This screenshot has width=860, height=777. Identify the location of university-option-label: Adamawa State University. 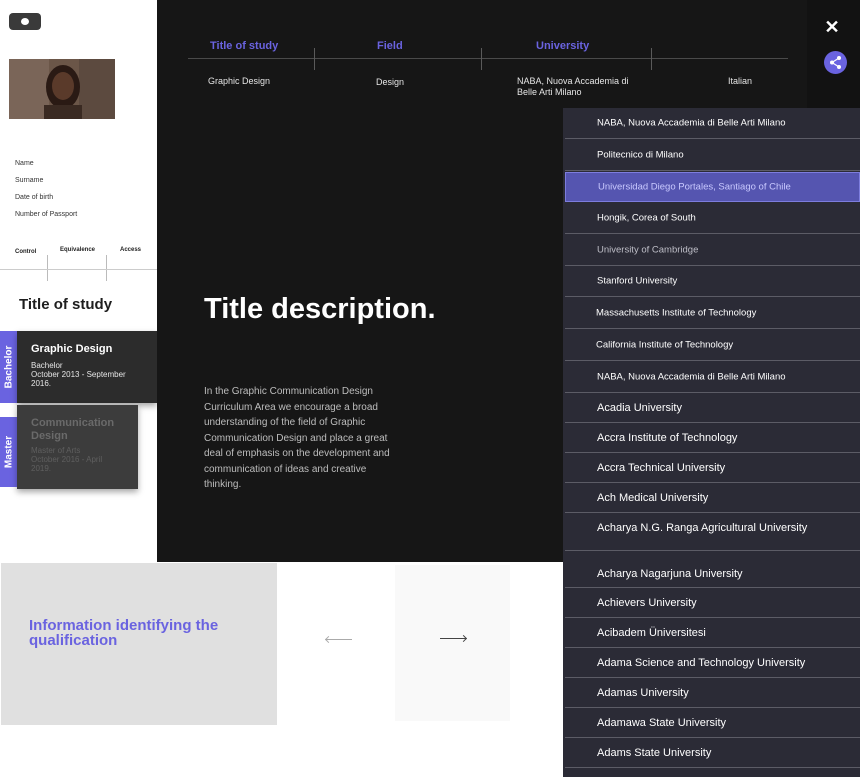
(661, 722).